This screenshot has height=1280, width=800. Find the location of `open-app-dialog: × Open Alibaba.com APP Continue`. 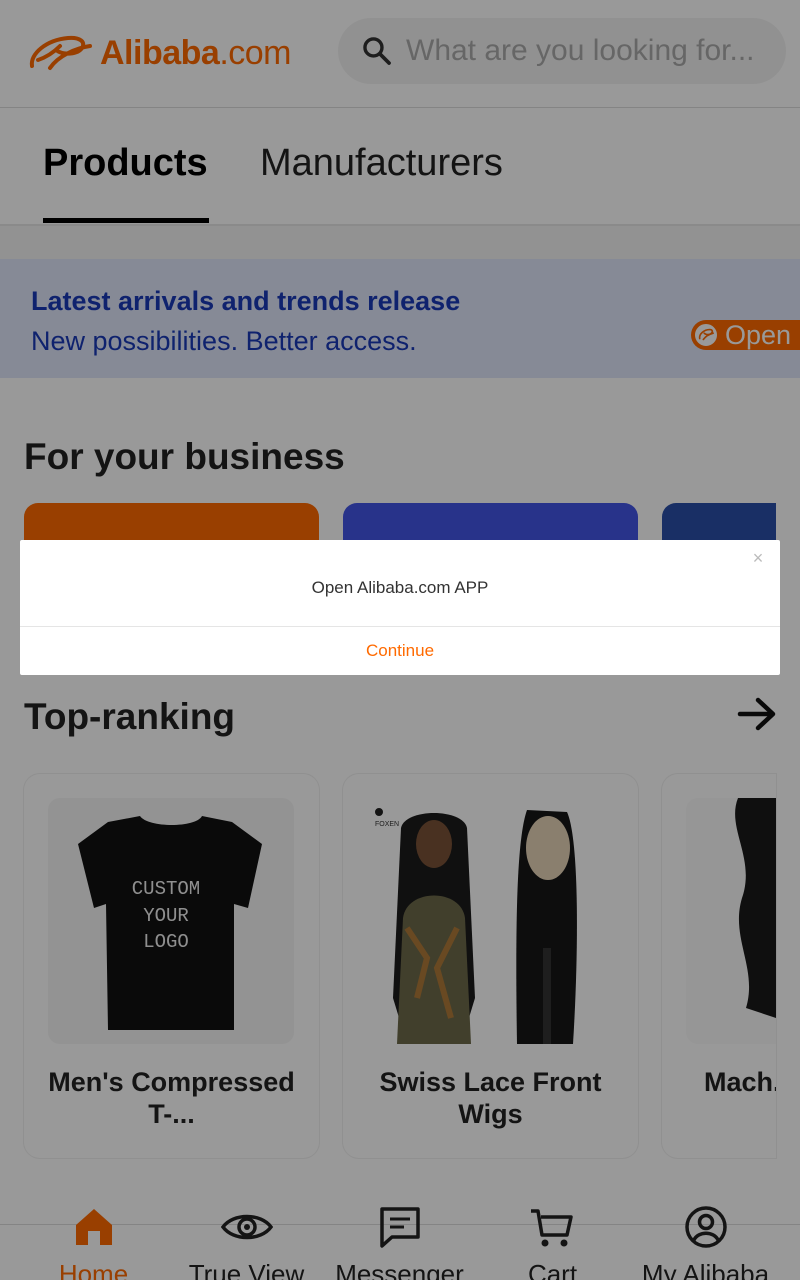

open-app-dialog: × Open Alibaba.com APP Continue is located at coordinates (400, 607).